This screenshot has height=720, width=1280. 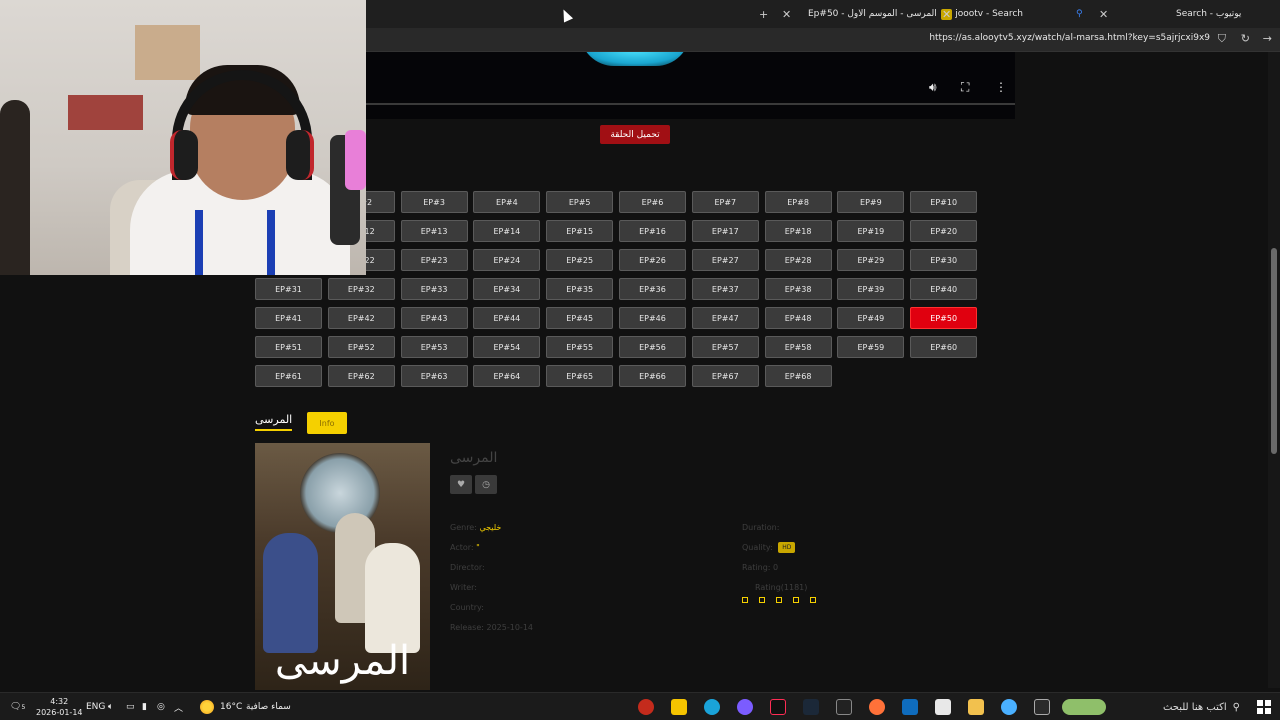 What do you see at coordinates (943, 707) in the screenshot?
I see `store-icon` at bounding box center [943, 707].